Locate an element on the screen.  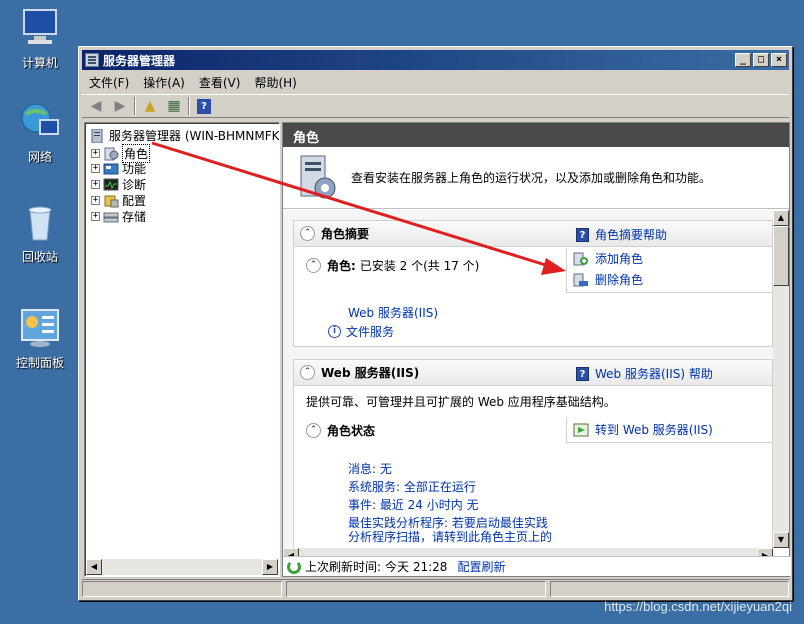
status-bpa-line-2: 分析程序扫描，请转到此角色主页上的 is located at coordinates (450, 536).